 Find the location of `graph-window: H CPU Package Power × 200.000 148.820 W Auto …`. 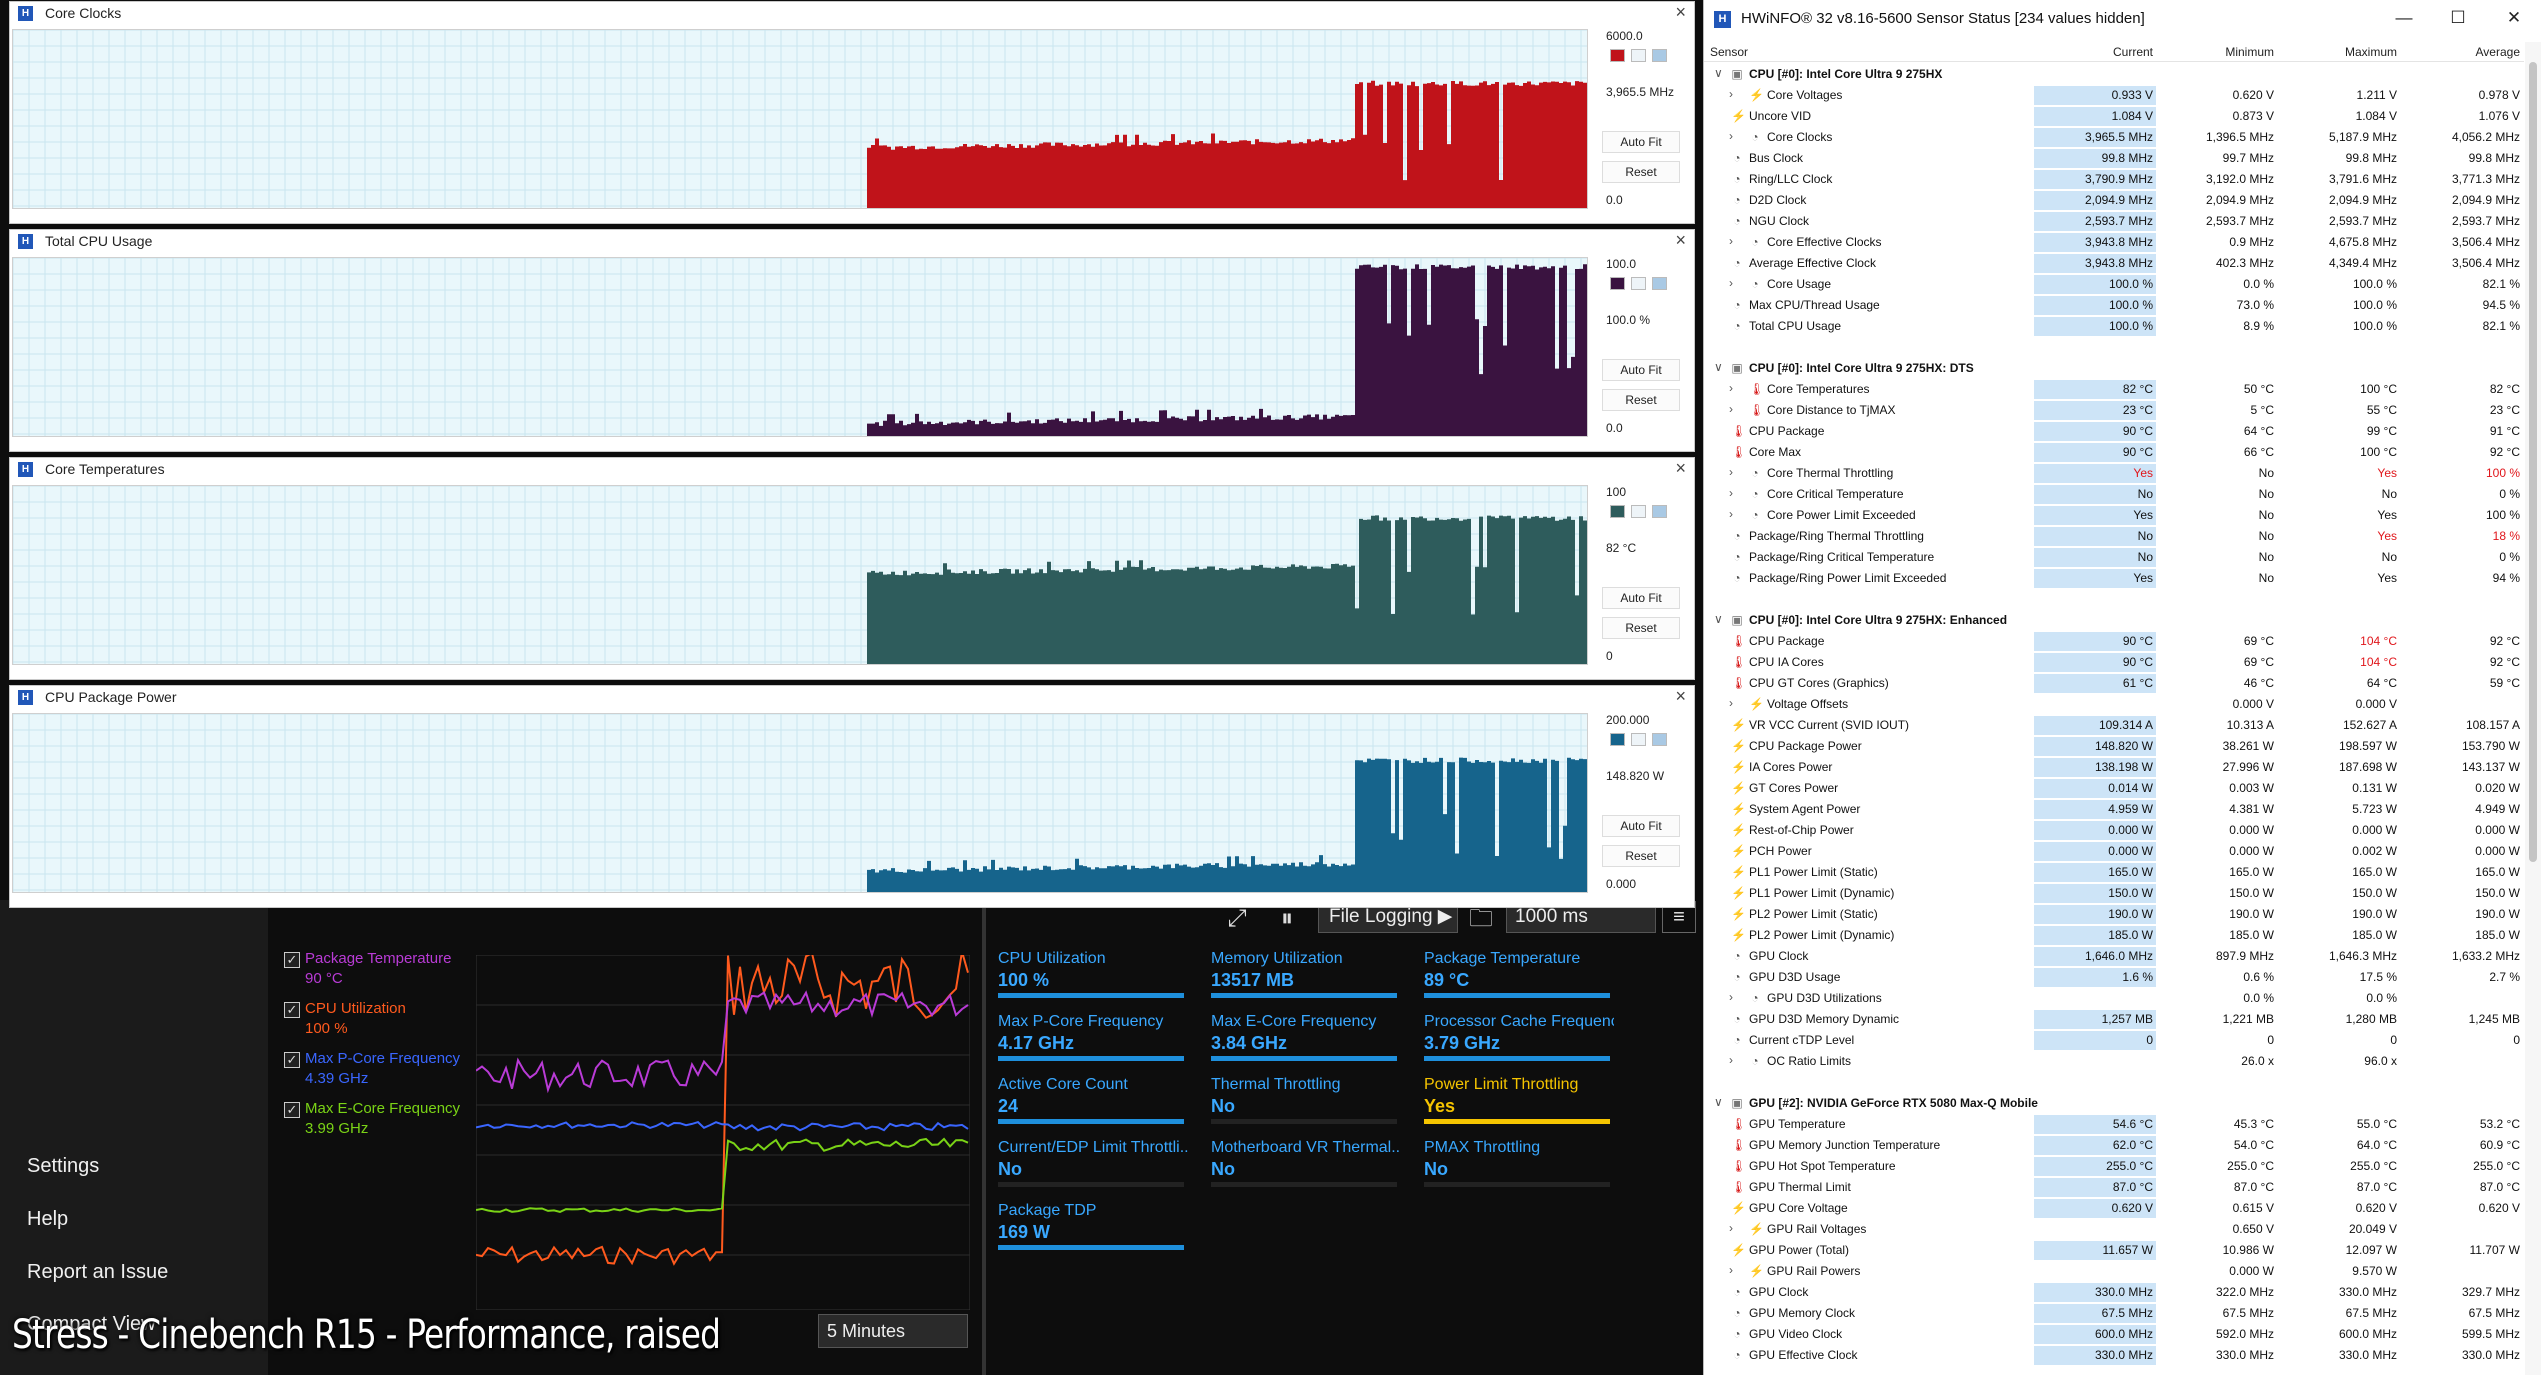

graph-window: H CPU Package Power × 200.000 148.820 W Auto … is located at coordinates (852, 796).